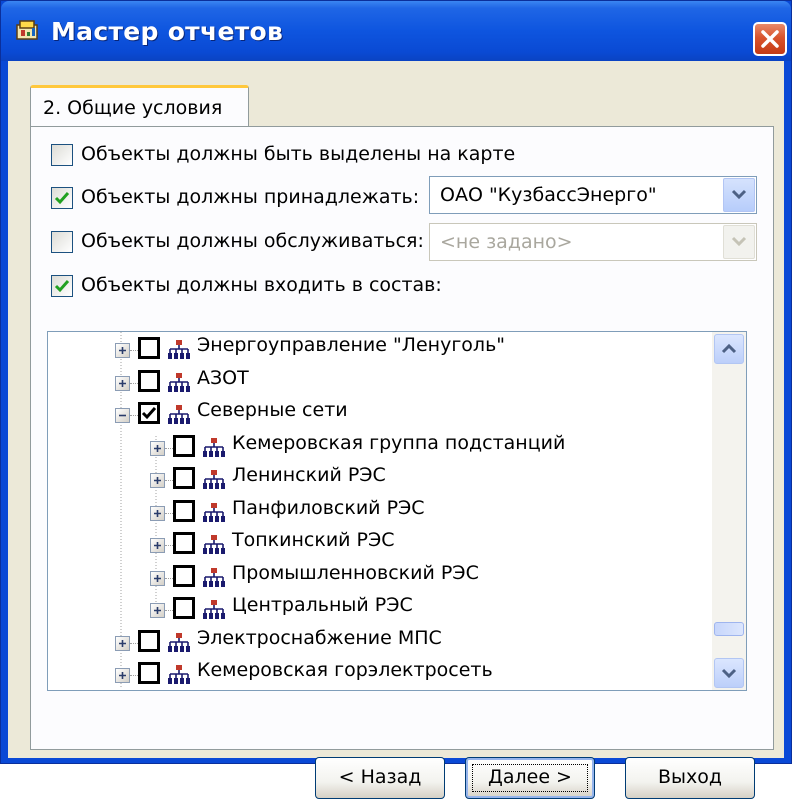 This screenshot has width=792, height=799. What do you see at coordinates (250, 197) in the screenshot?
I see `option-label: Объекты должны принадлежать:` at bounding box center [250, 197].